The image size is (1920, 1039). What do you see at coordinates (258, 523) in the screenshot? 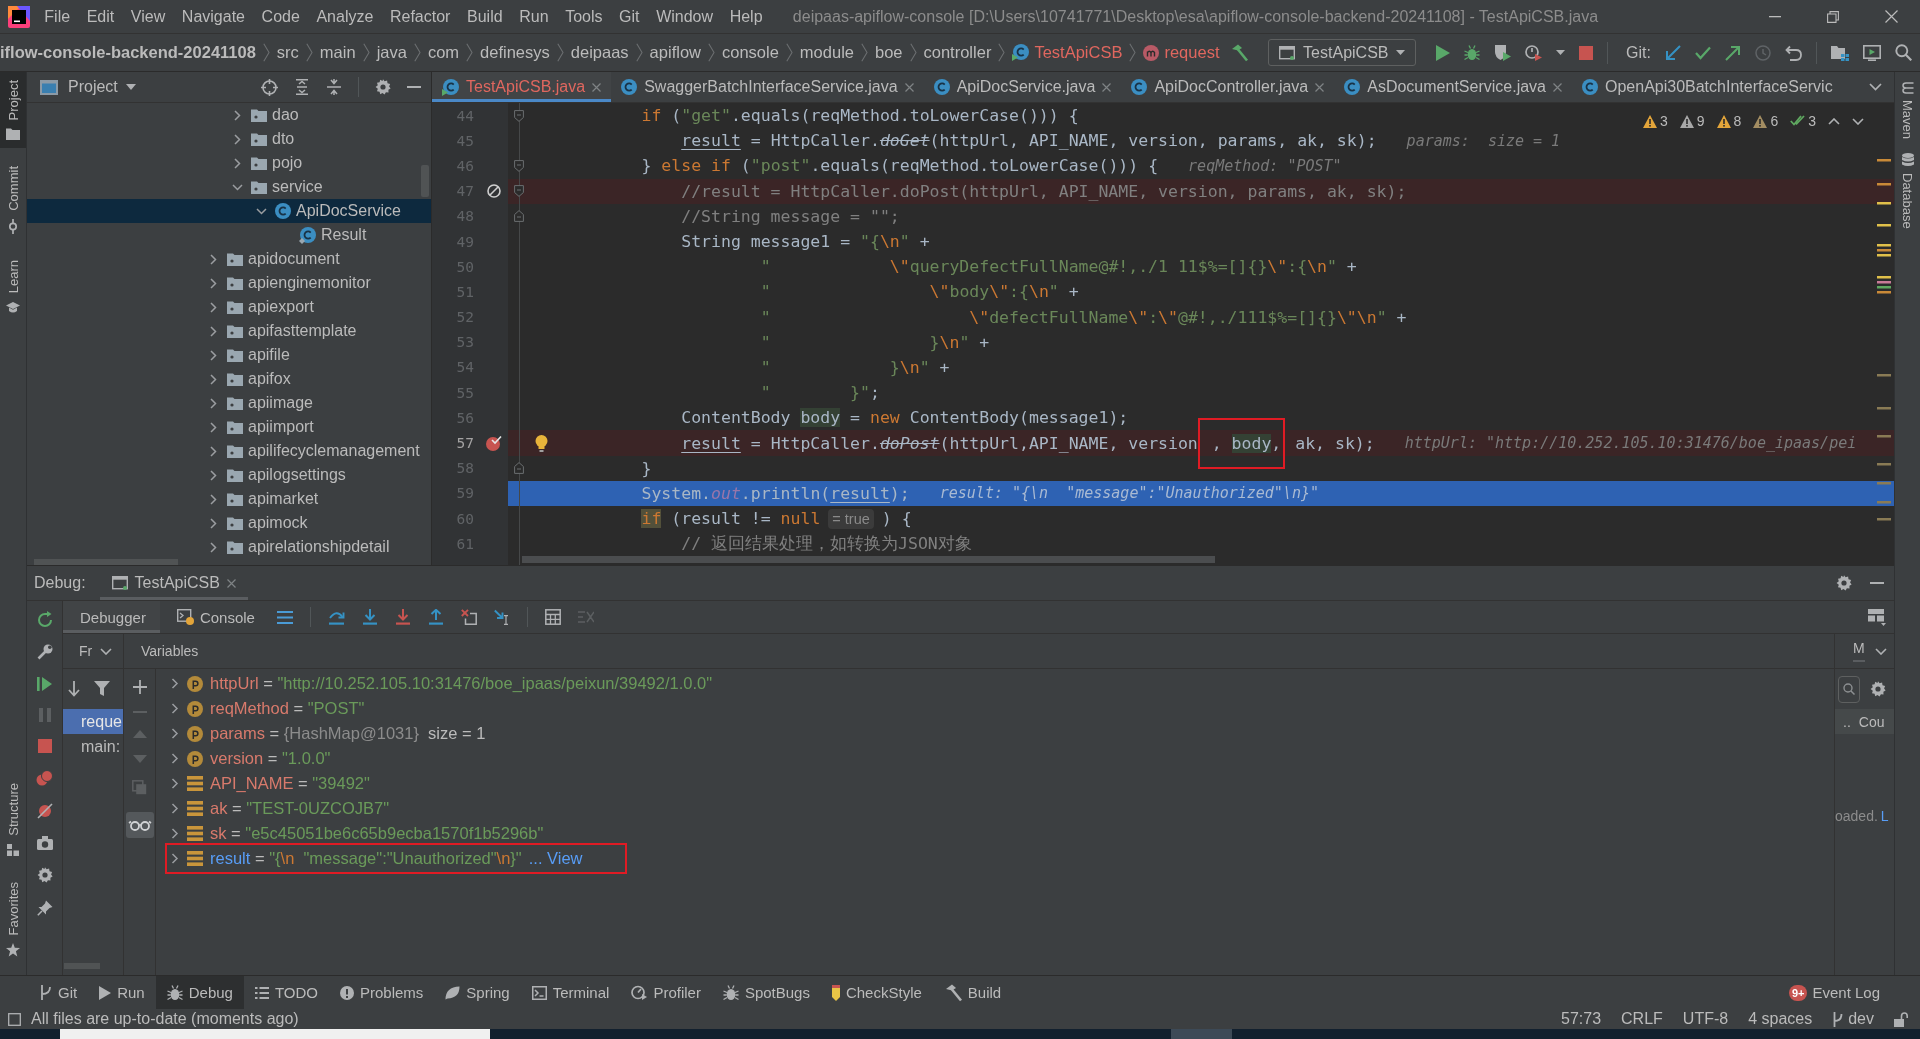
I see `tree-item: apimock` at bounding box center [258, 523].